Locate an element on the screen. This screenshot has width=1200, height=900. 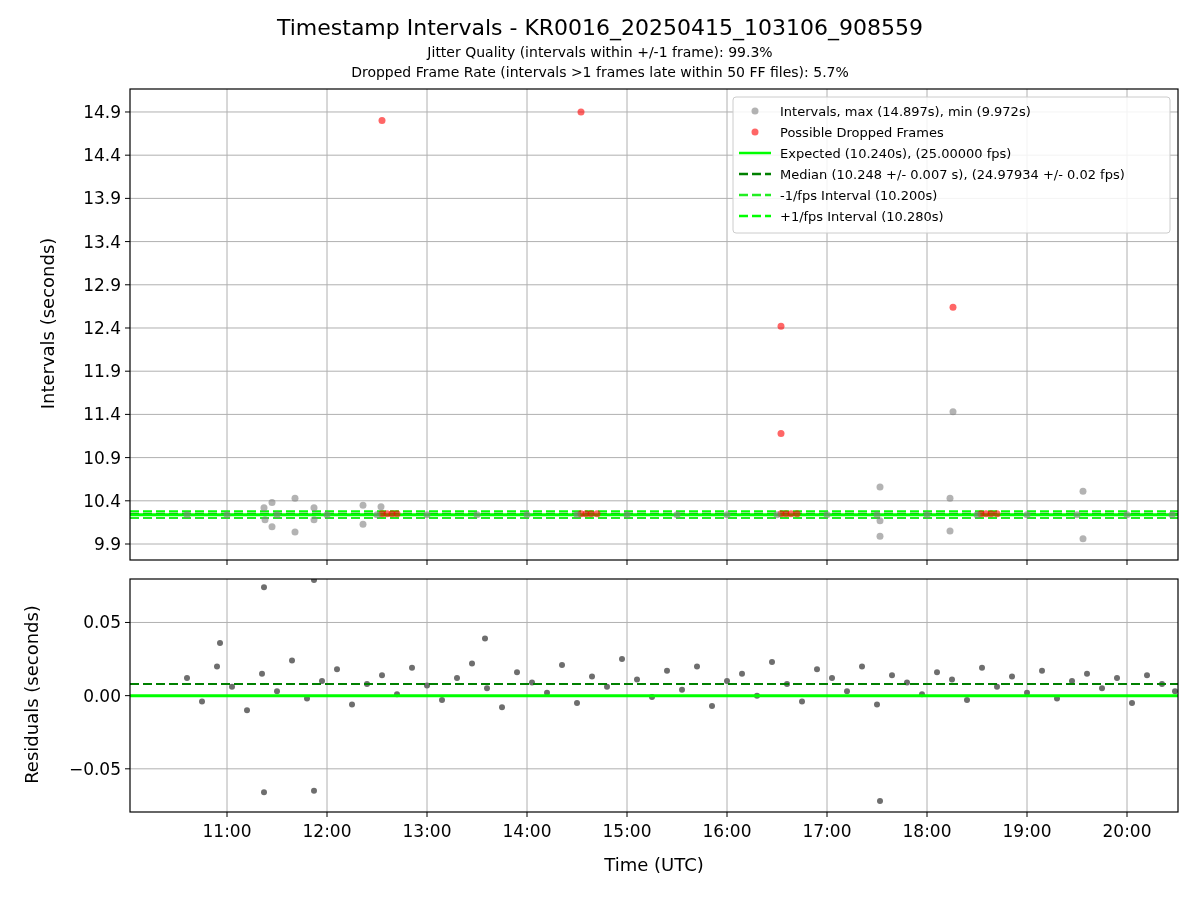
x-tick-label: 13:00 is located at coordinates (427, 831).